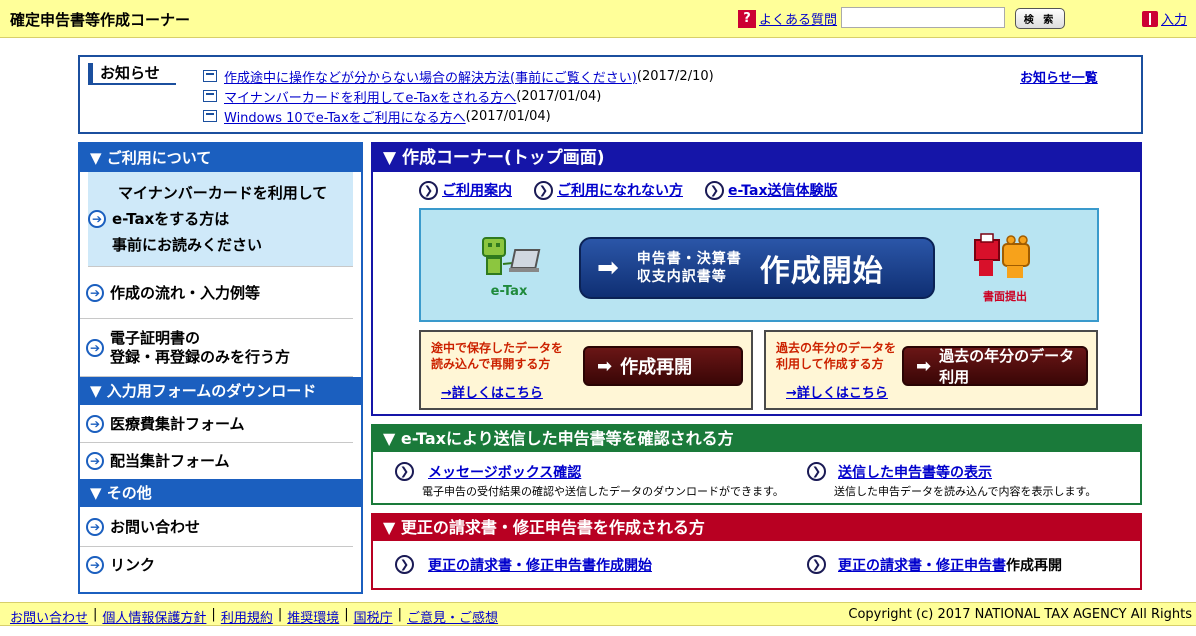 Image resolution: width=1196 pixels, height=636 pixels. I want to click on footer-link-feedback: ご意見・ご感想, so click(452, 616).